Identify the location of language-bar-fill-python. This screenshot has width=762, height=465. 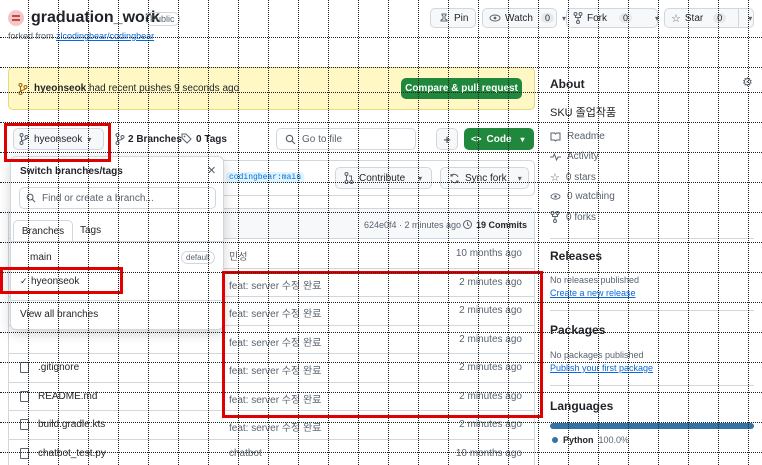
(652, 426).